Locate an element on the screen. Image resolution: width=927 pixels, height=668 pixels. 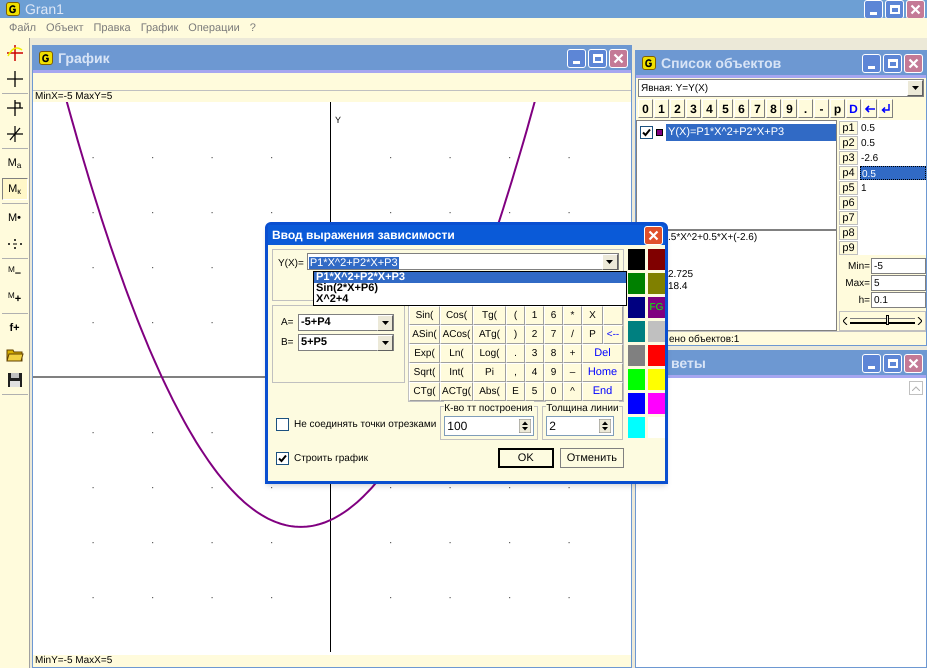
keypad-key: End is located at coordinates (602, 391).